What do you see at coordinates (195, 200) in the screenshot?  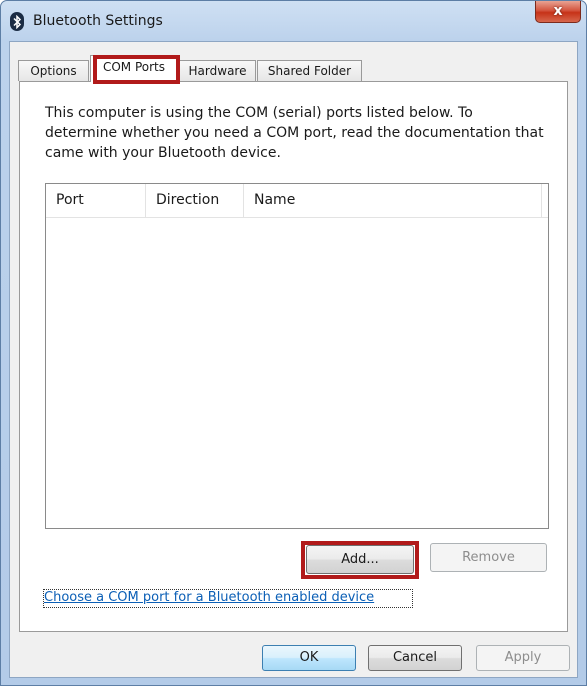 I see `column-header-direction: Direction` at bounding box center [195, 200].